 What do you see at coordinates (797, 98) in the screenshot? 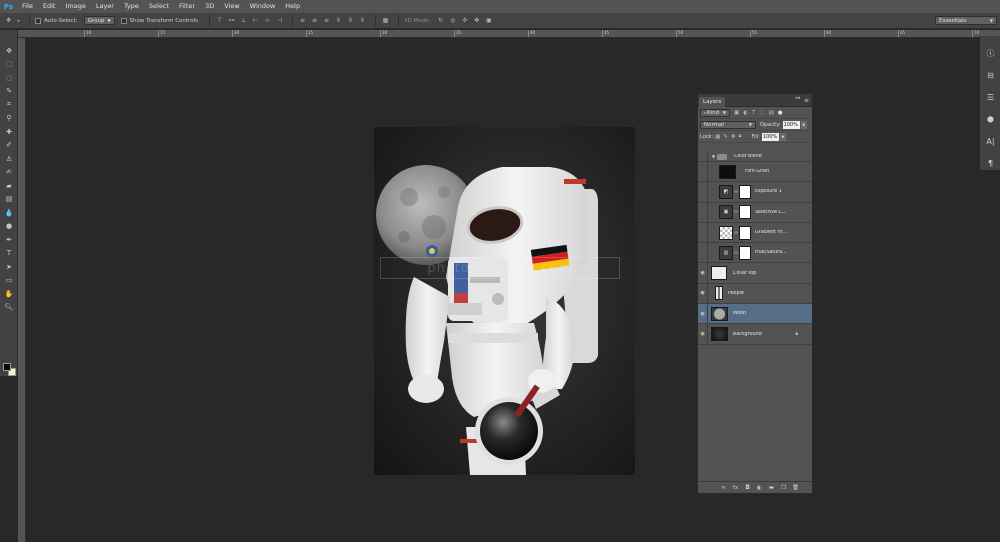
I see `collapse-icon: ◂◂` at bounding box center [797, 98].